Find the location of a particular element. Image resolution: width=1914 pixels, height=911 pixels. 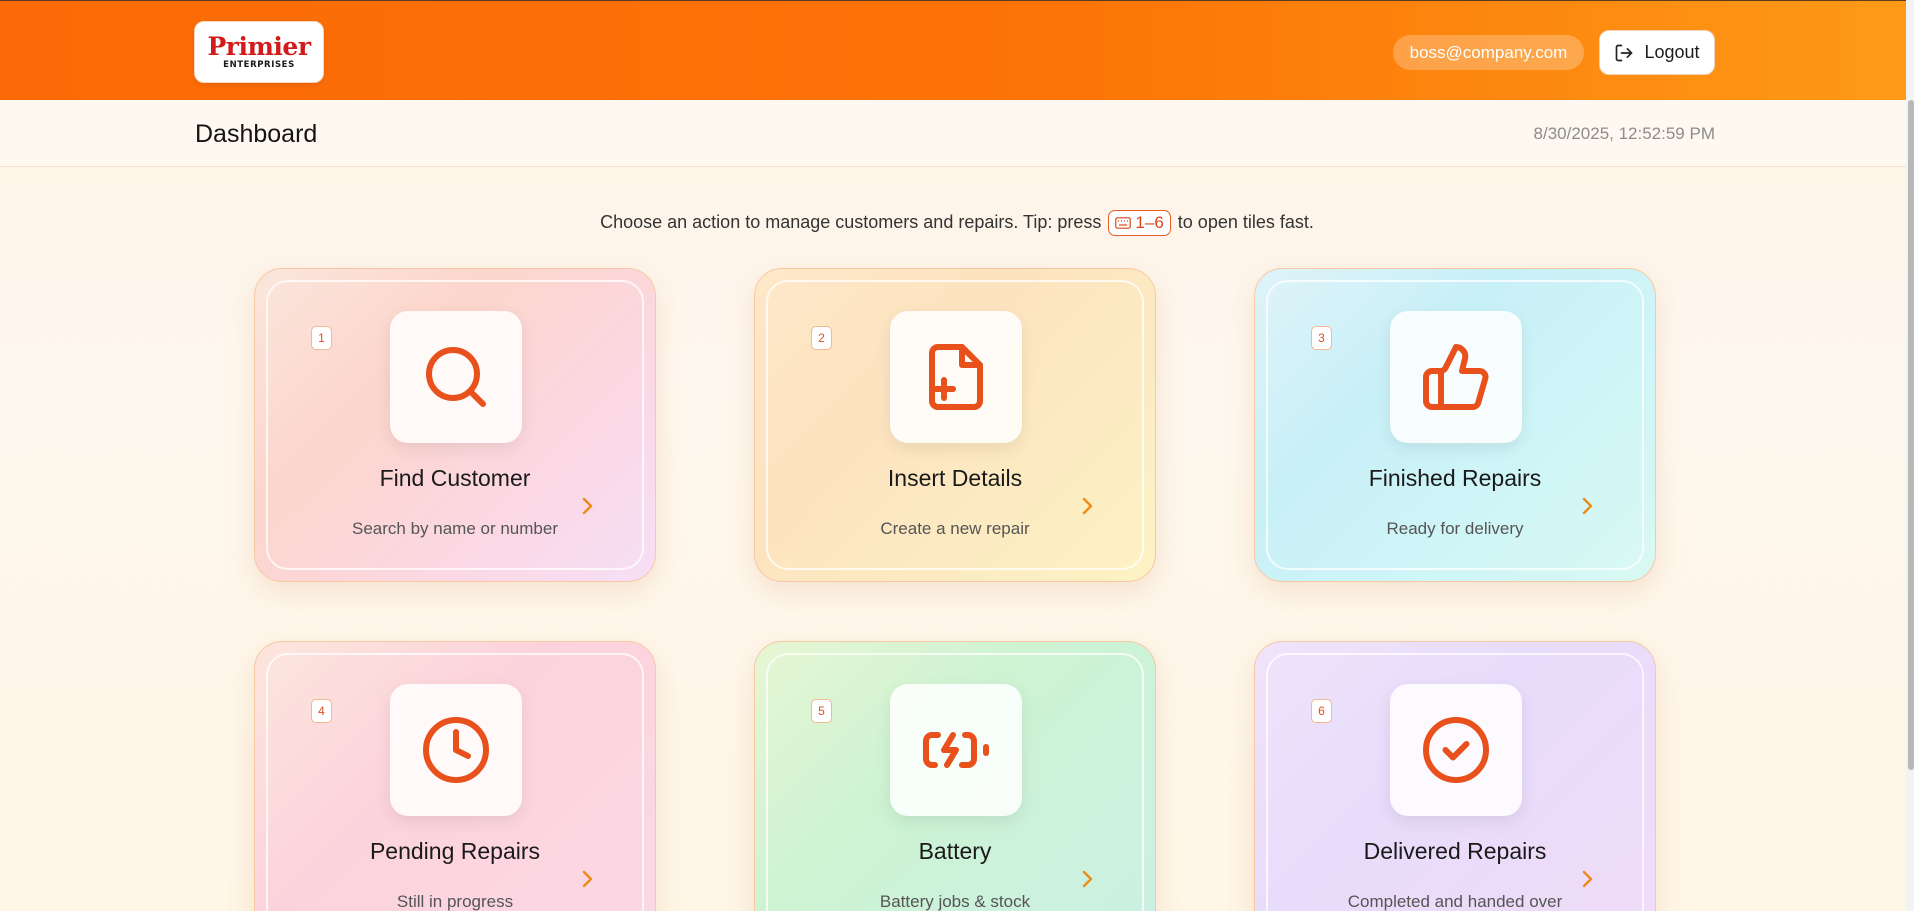

clock-icon is located at coordinates (456, 750).